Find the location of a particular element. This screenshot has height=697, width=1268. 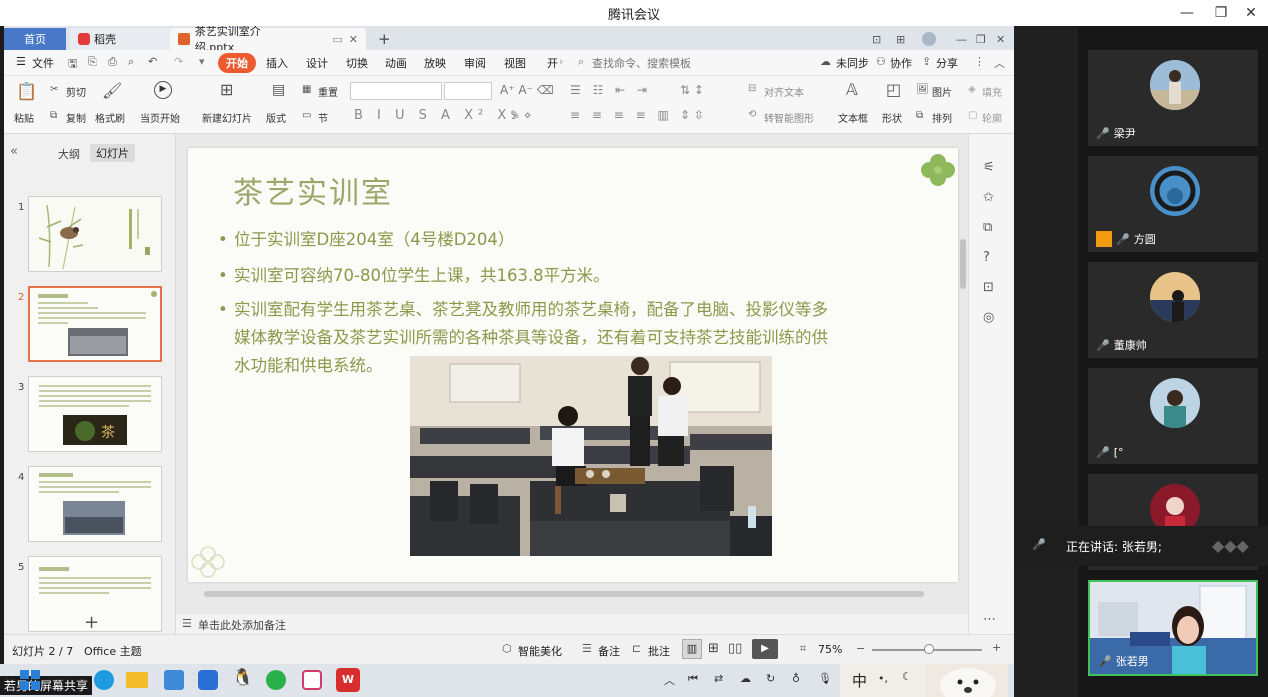

notes-placeholder: 单击此处添加备注 is located at coordinates (242, 625).